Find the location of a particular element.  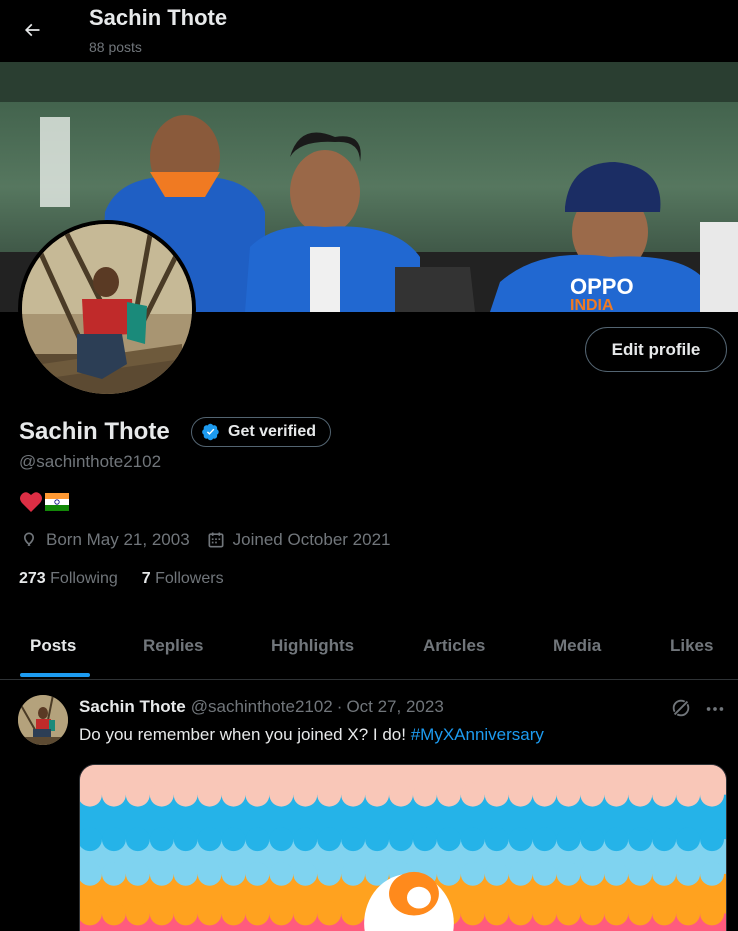

back-button is located at coordinates (32, 30).